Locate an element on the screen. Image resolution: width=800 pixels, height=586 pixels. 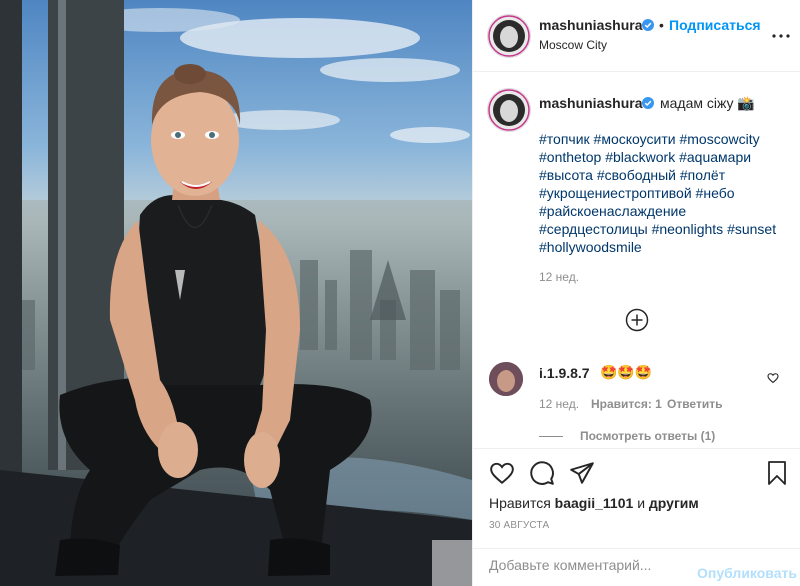
heart-icon is located at coordinates (502, 473).